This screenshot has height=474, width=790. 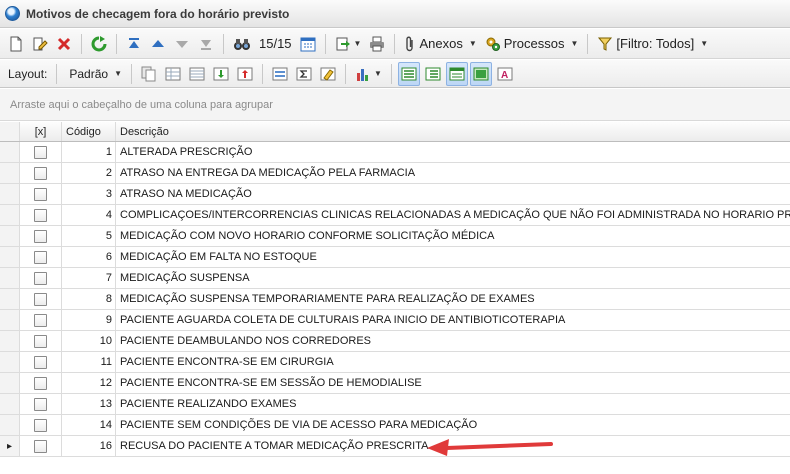 What do you see at coordinates (368, 74) in the screenshot?
I see `chart-button: ▼` at bounding box center [368, 74].